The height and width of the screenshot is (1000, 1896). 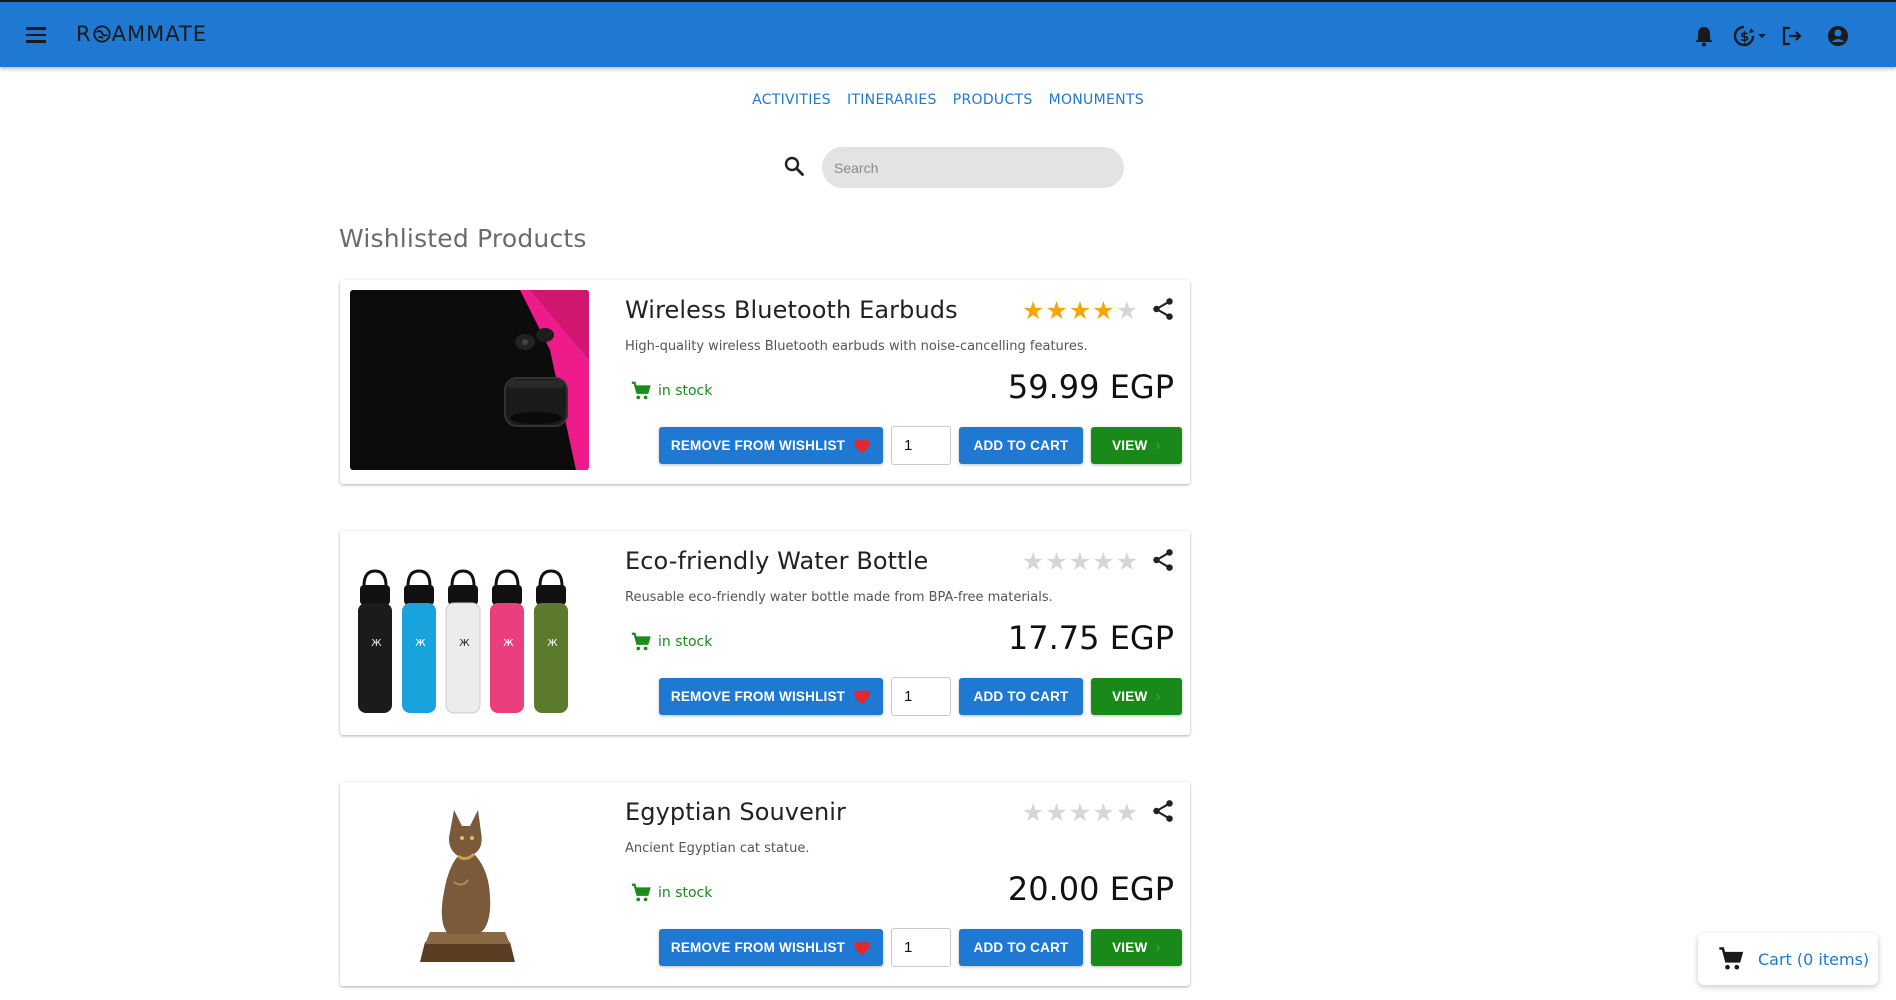 I want to click on product-image-cat-statue, so click(x=469, y=882).